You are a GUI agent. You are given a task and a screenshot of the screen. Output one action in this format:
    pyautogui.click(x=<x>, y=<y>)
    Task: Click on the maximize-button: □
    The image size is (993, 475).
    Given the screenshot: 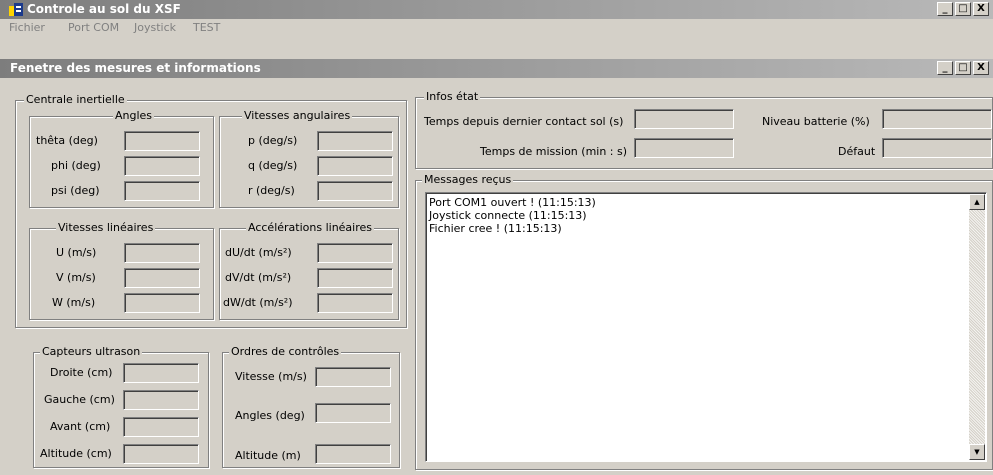 What is the action you would take?
    pyautogui.click(x=963, y=9)
    